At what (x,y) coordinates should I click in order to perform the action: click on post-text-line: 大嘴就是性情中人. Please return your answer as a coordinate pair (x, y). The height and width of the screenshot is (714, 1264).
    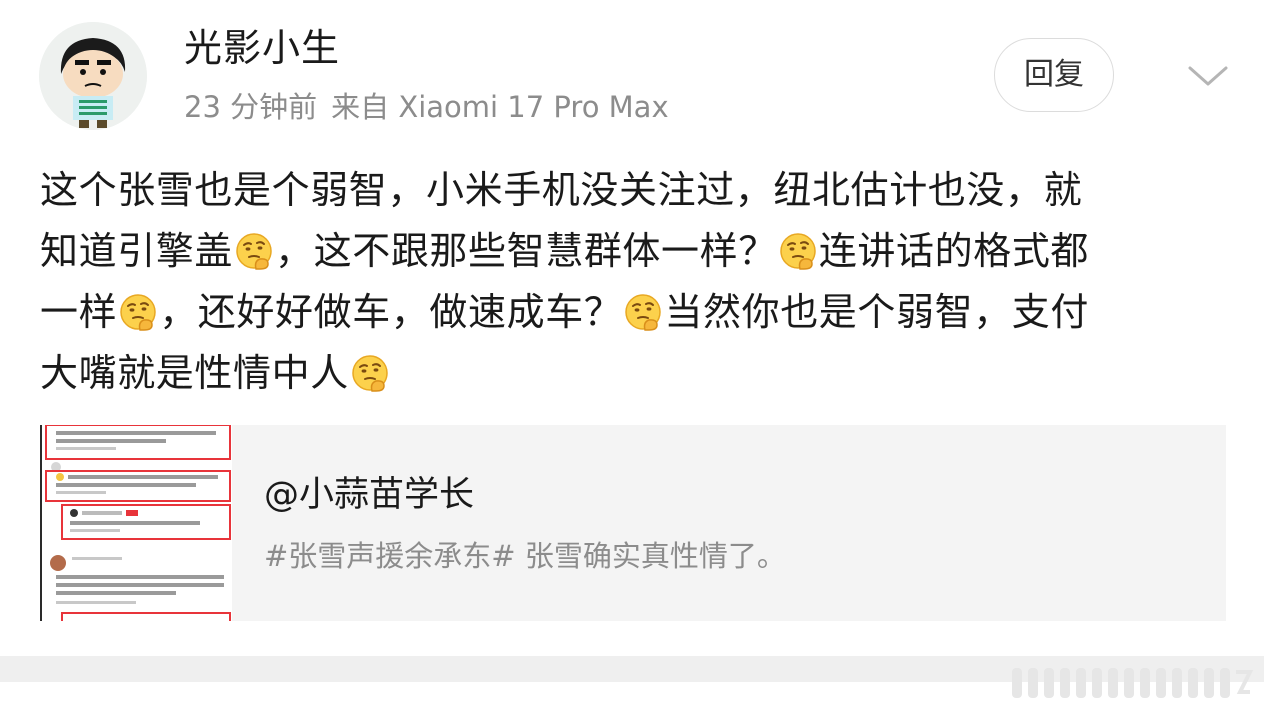
    Looking at the image, I should click on (635, 373).